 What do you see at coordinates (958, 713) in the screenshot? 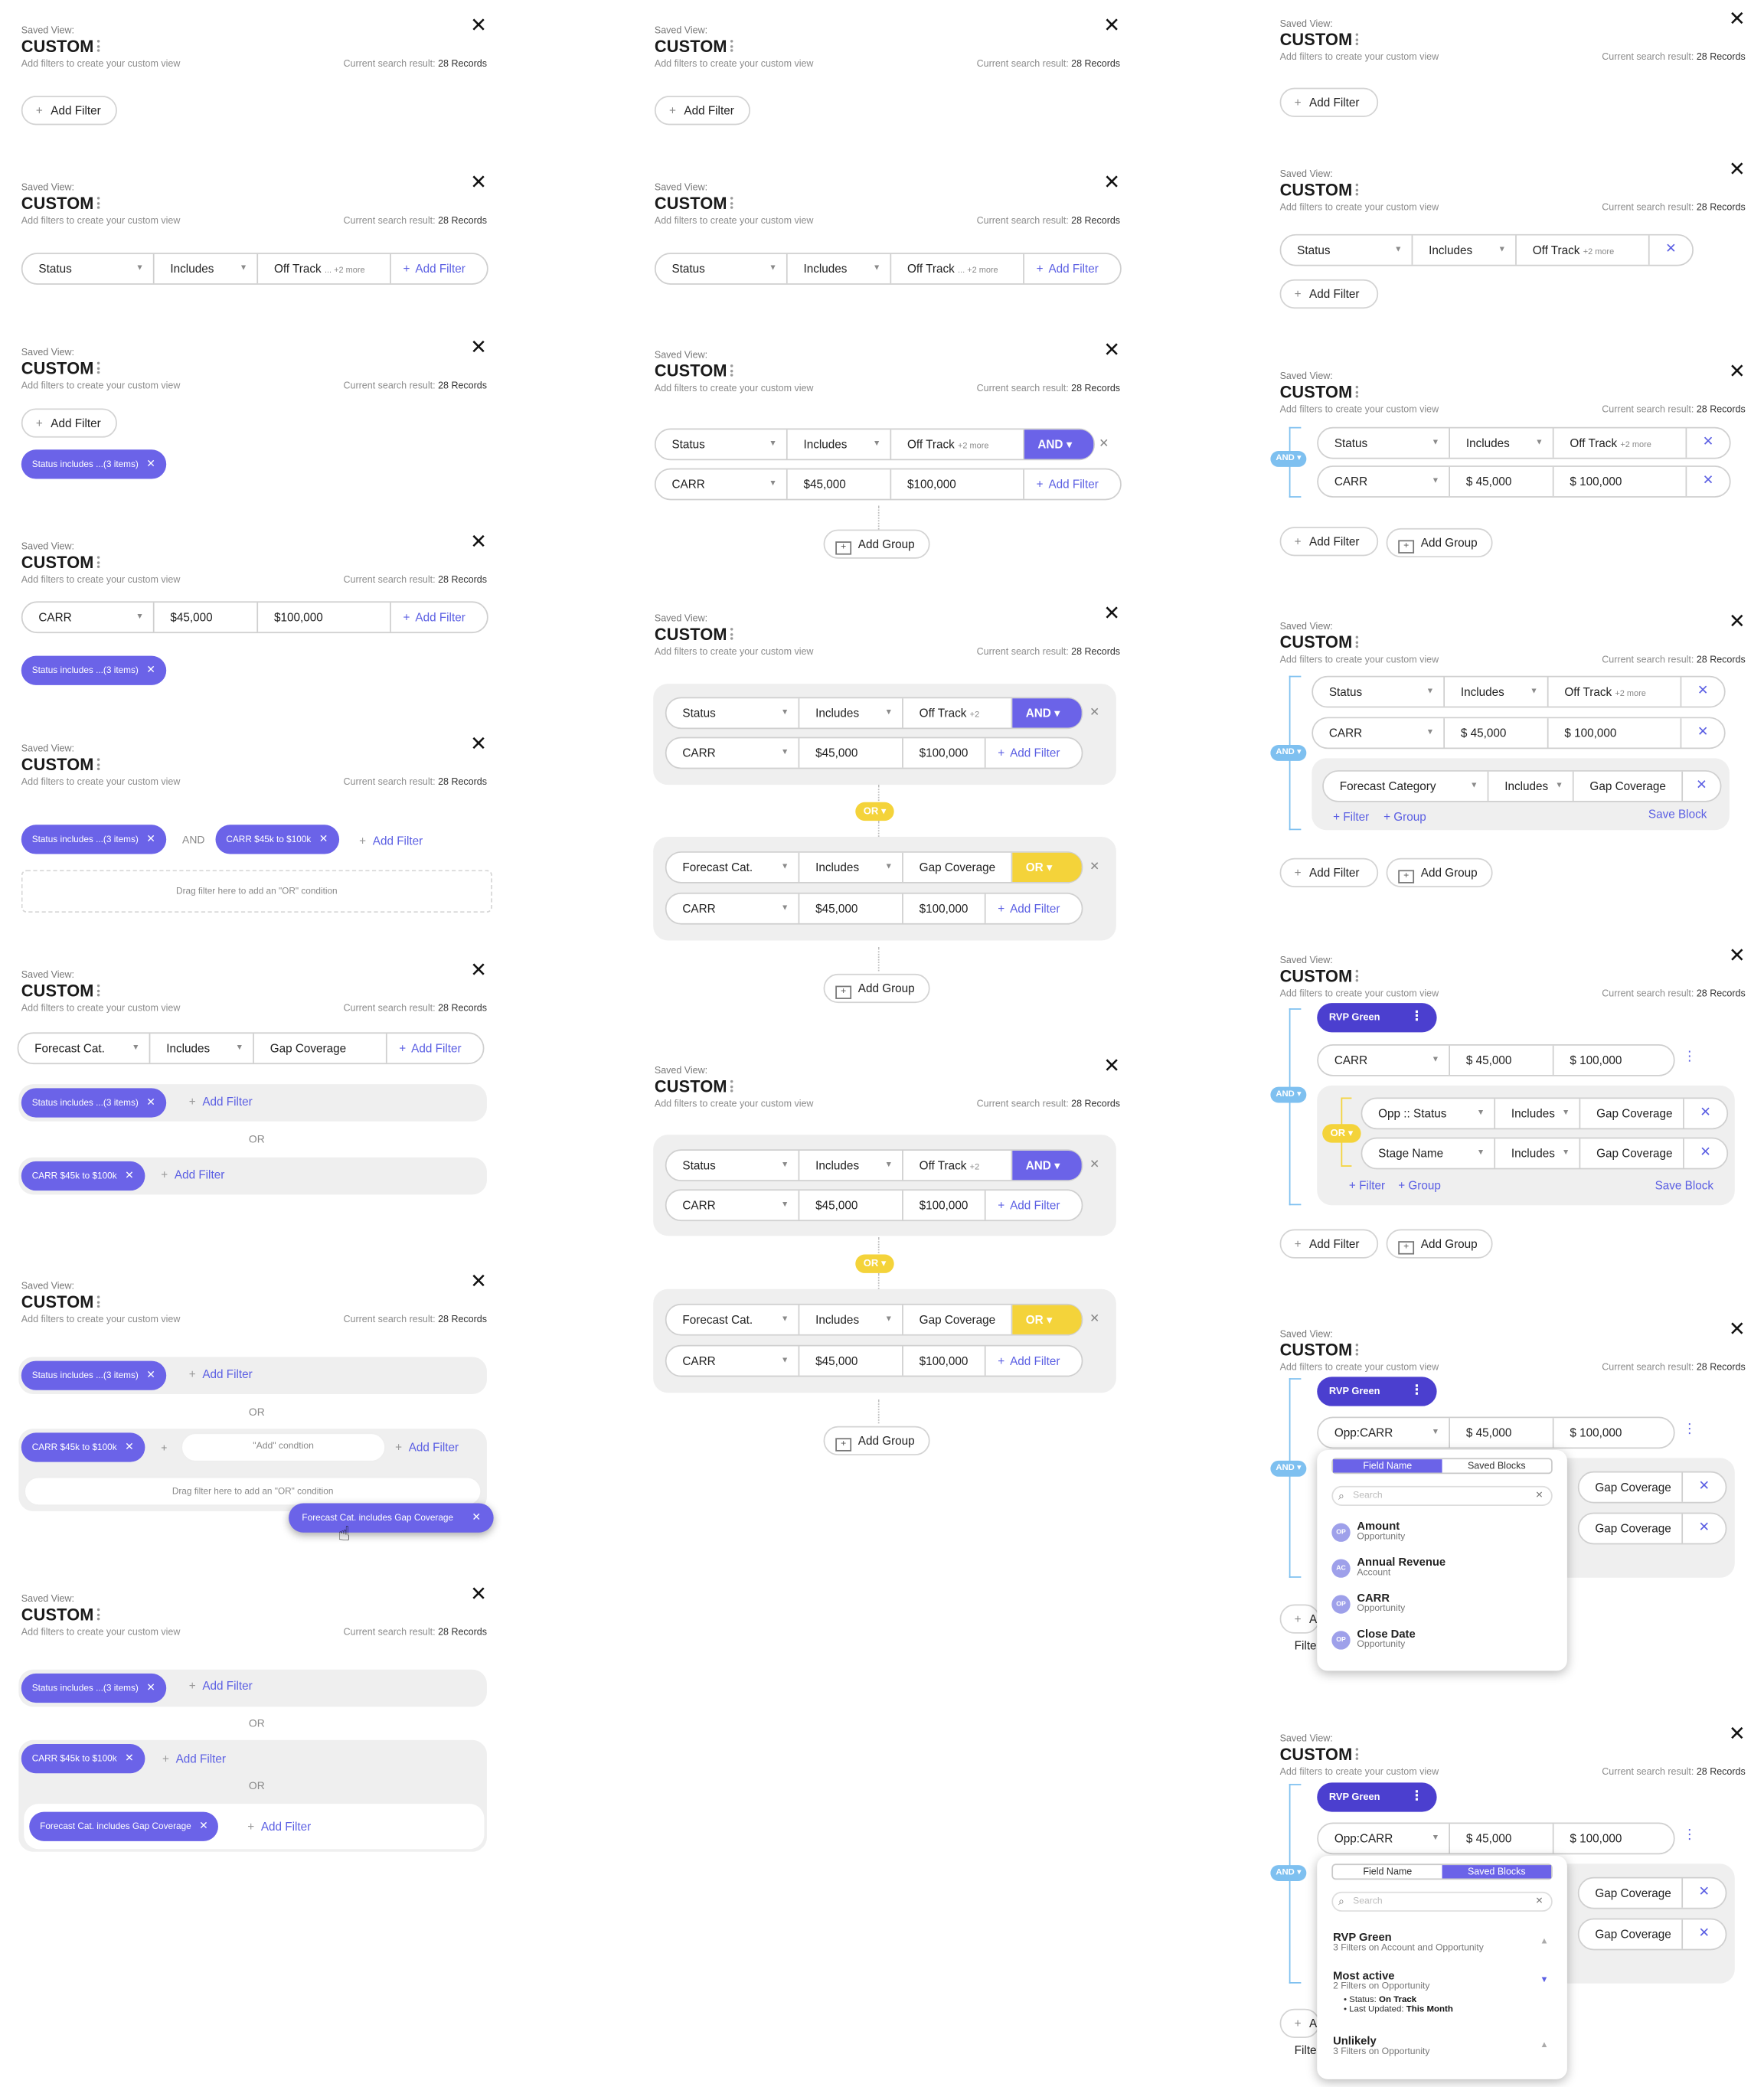
I see `value-select: Off Track +2` at bounding box center [958, 713].